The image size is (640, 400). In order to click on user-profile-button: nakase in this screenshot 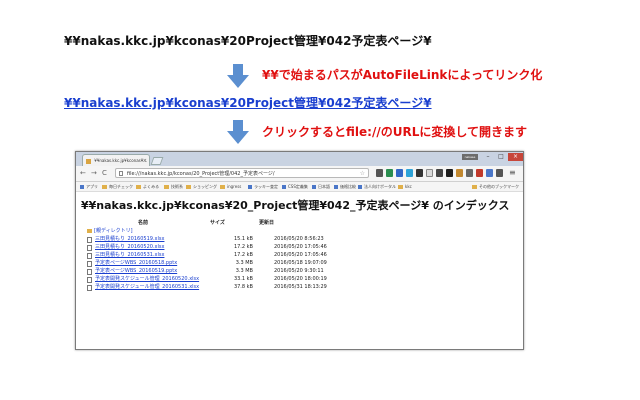, I will do `click(470, 157)`.